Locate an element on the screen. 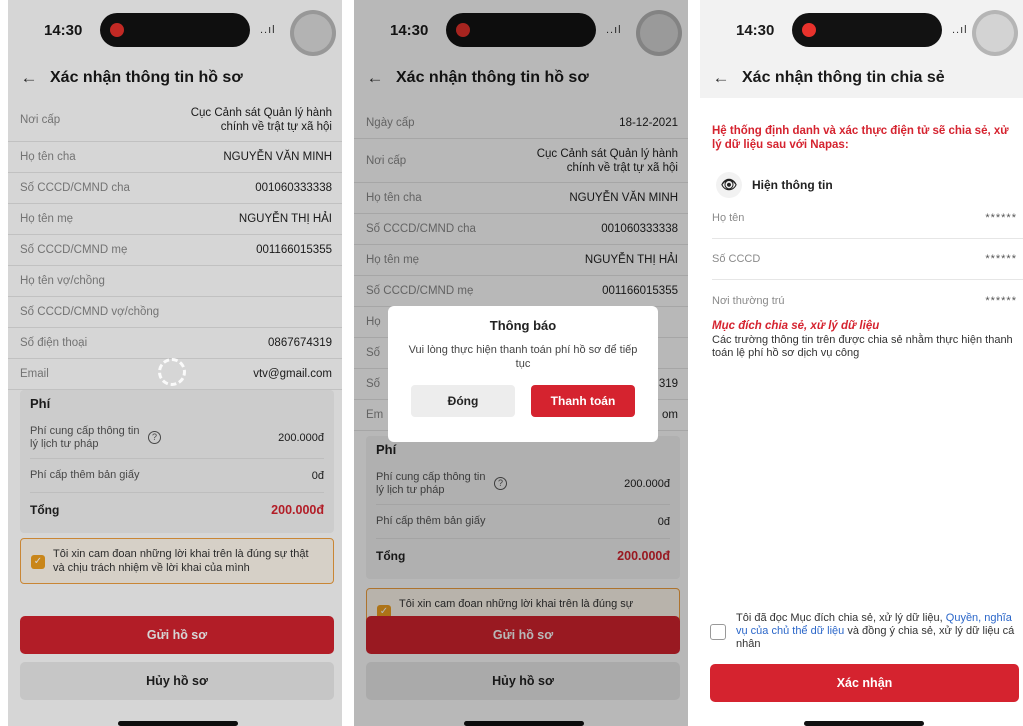 The width and height of the screenshot is (1023, 726). dialog-pay-button: Thanh toán is located at coordinates (583, 401).